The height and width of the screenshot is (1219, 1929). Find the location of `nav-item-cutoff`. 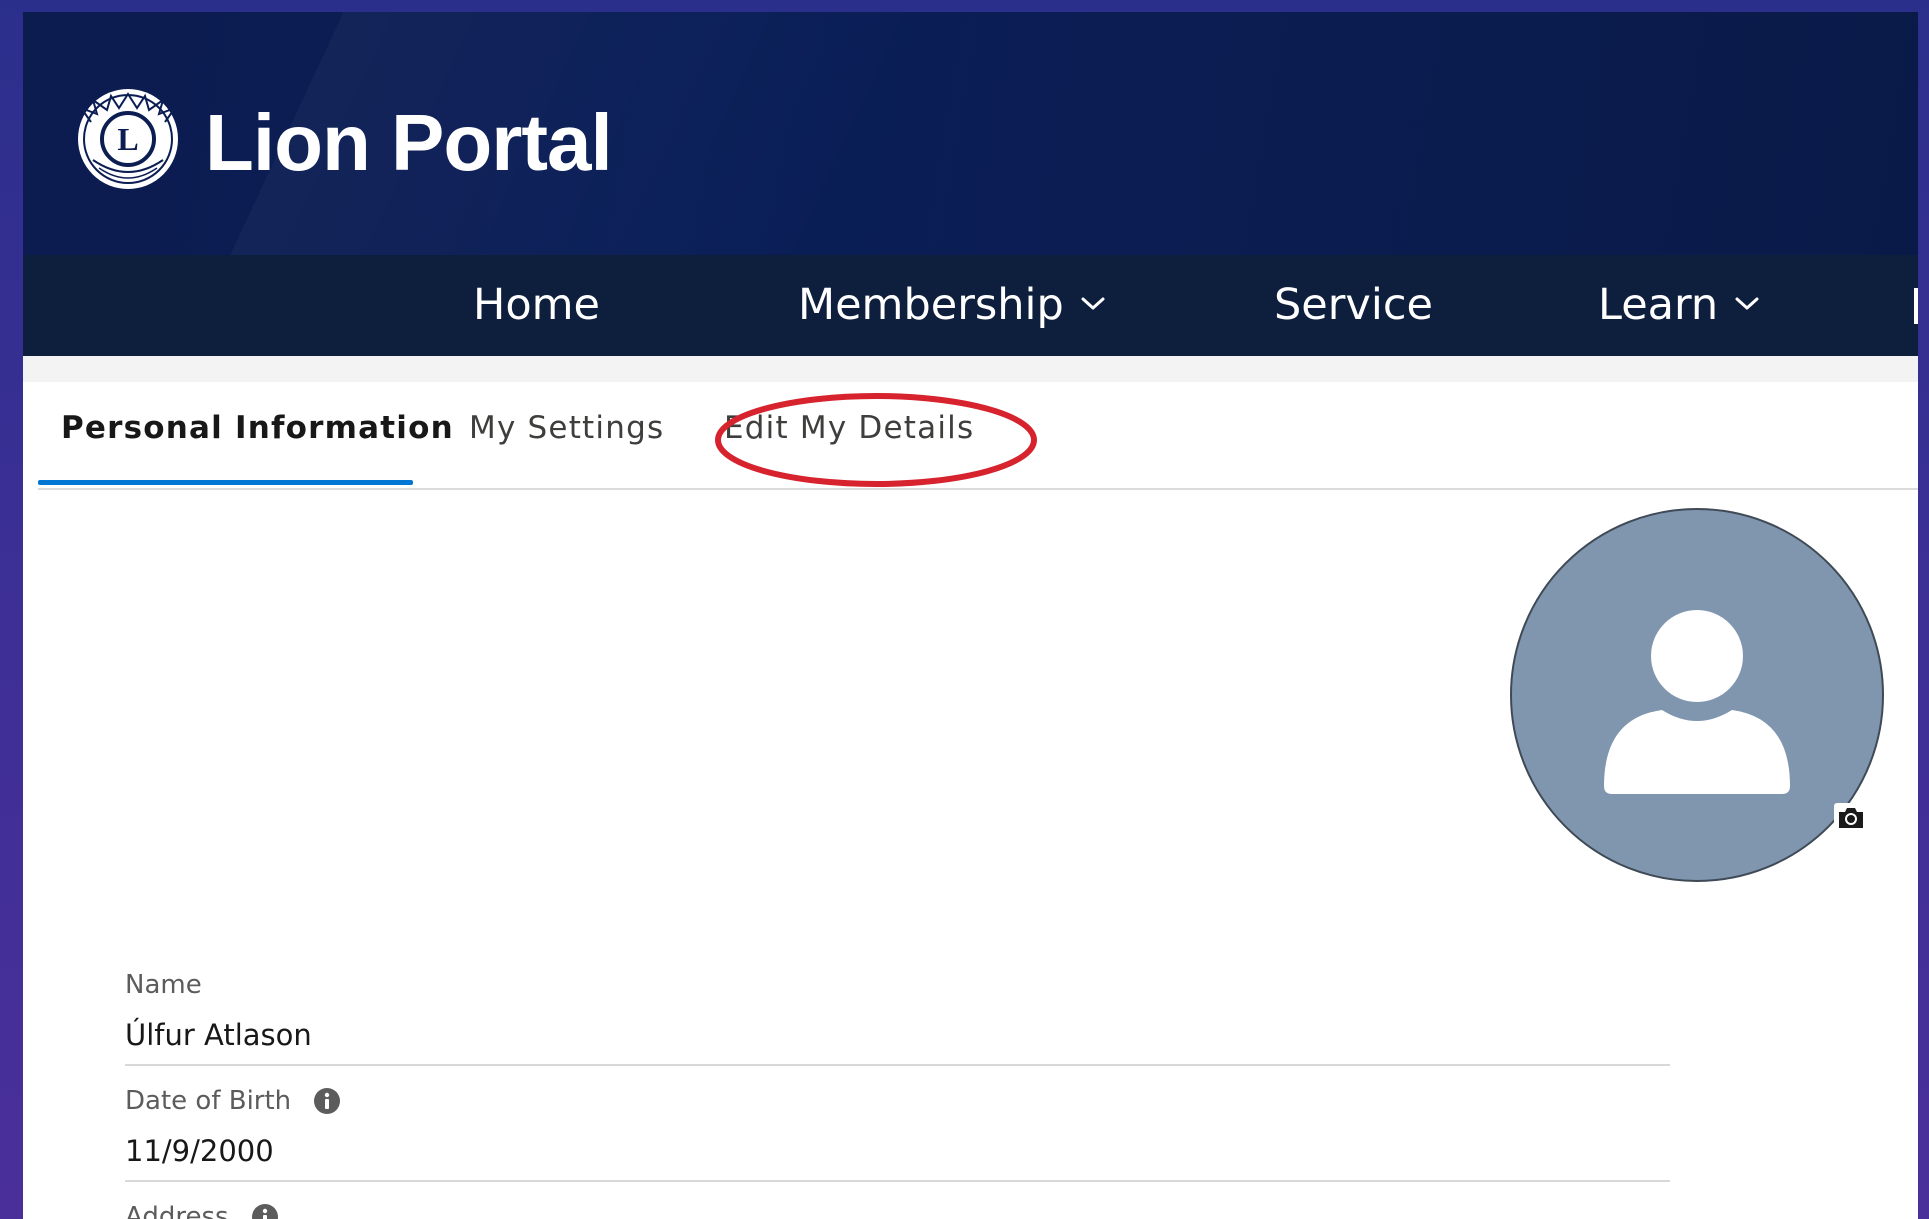

nav-item-cutoff is located at coordinates (1916, 306).